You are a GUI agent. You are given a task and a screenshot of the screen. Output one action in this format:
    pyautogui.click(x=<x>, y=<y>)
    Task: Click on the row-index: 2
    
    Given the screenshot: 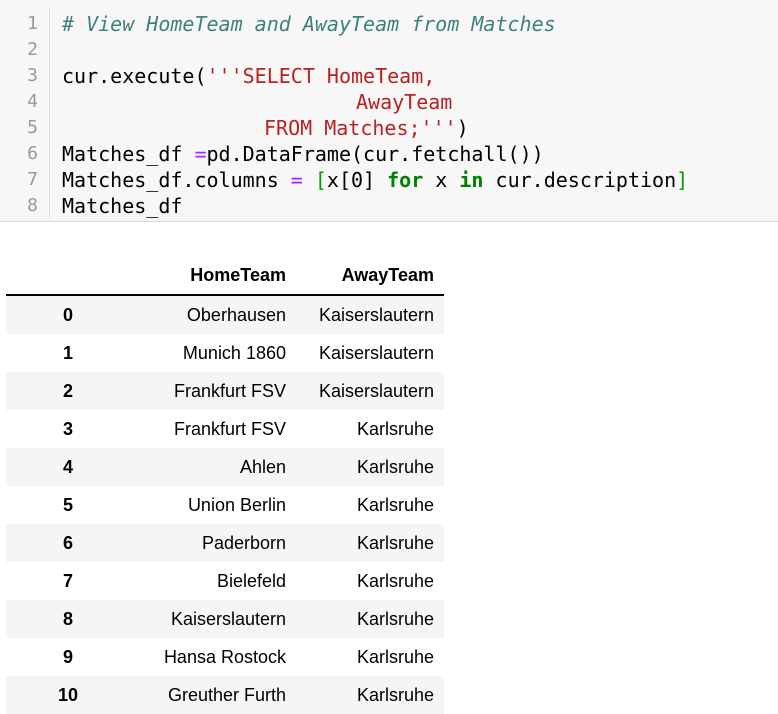 What is the action you would take?
    pyautogui.click(x=67, y=390)
    